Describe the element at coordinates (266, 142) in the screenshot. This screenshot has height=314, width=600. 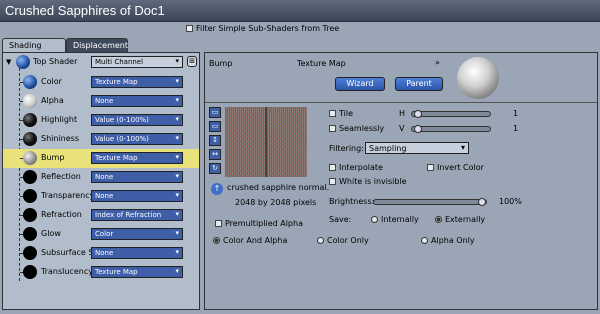
I see `texture-thumbnail` at that location.